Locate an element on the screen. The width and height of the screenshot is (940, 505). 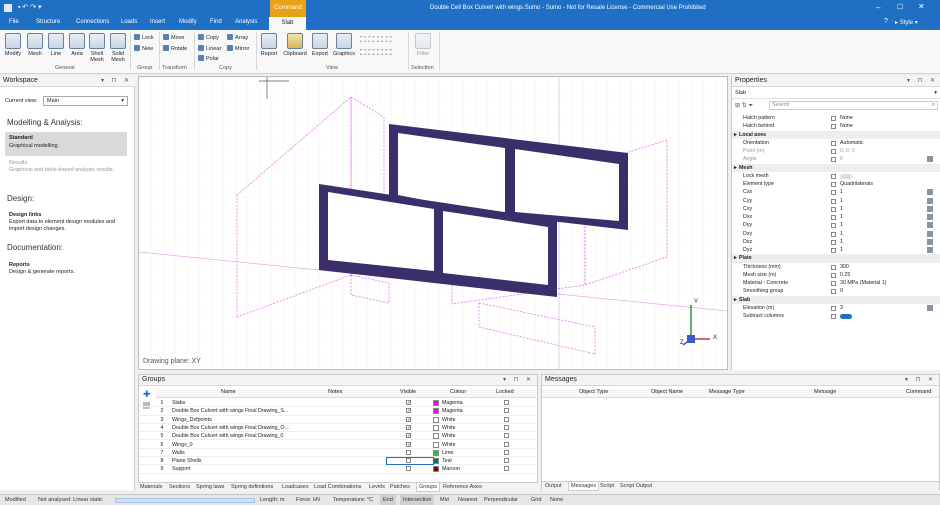
menu-insert: Insert is located at coordinates (157, 22).